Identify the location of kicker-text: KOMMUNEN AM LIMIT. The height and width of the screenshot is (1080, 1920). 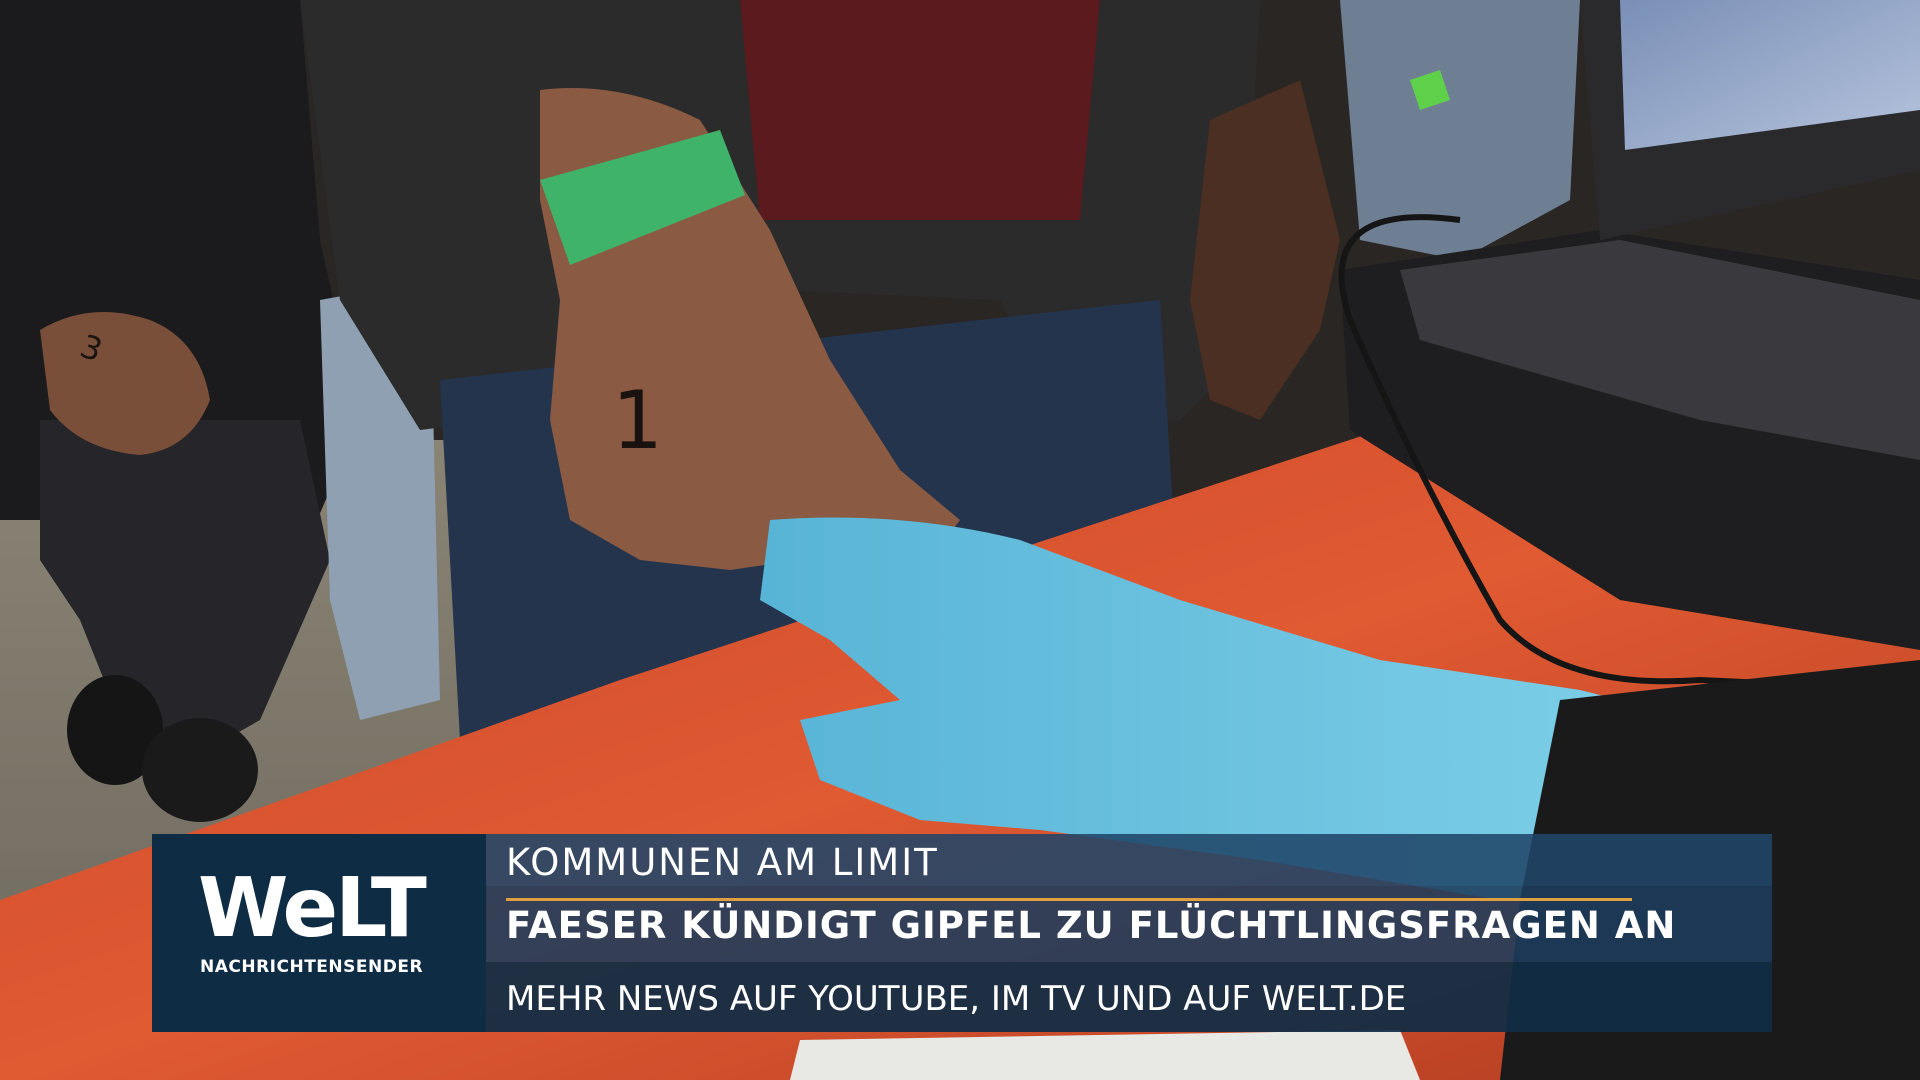
(722, 862).